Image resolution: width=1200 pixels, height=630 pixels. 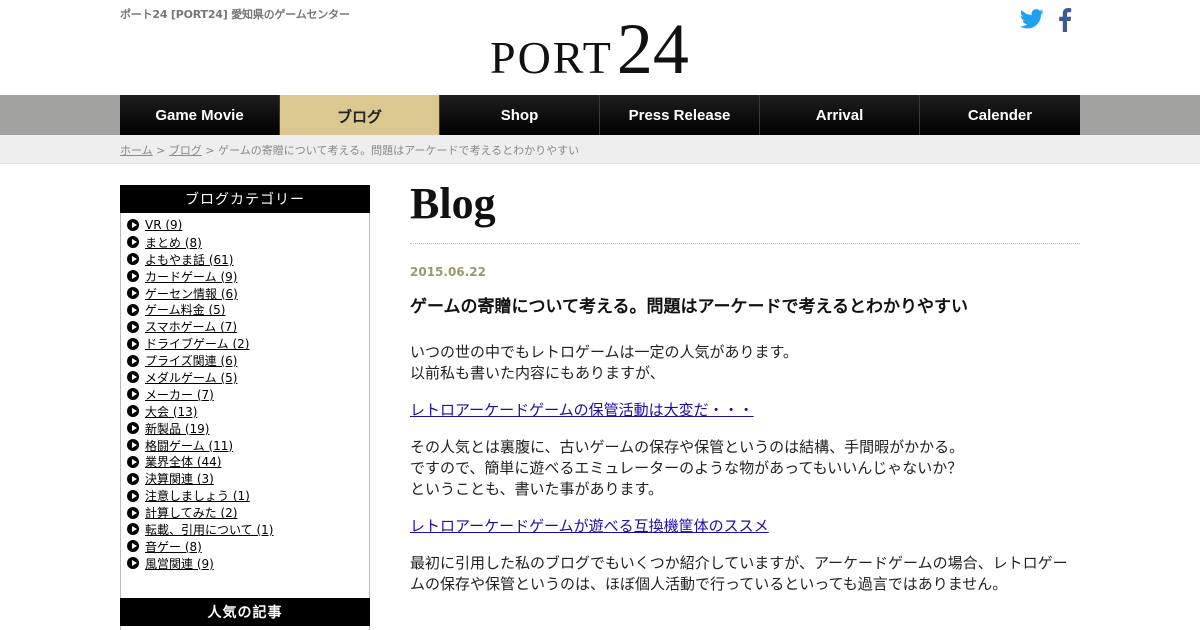 I want to click on category-link: 大会 (13), so click(x=171, y=411).